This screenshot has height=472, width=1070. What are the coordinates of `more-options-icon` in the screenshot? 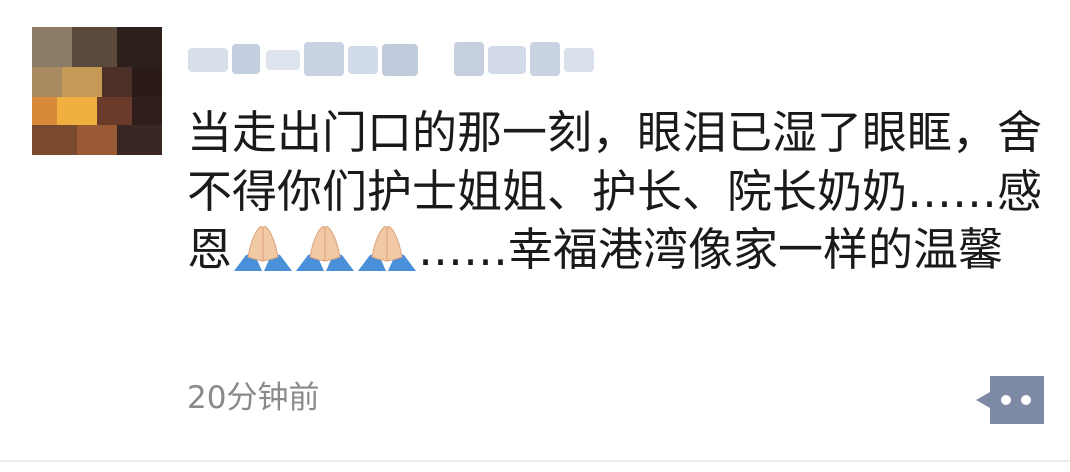 It's located at (1010, 400).